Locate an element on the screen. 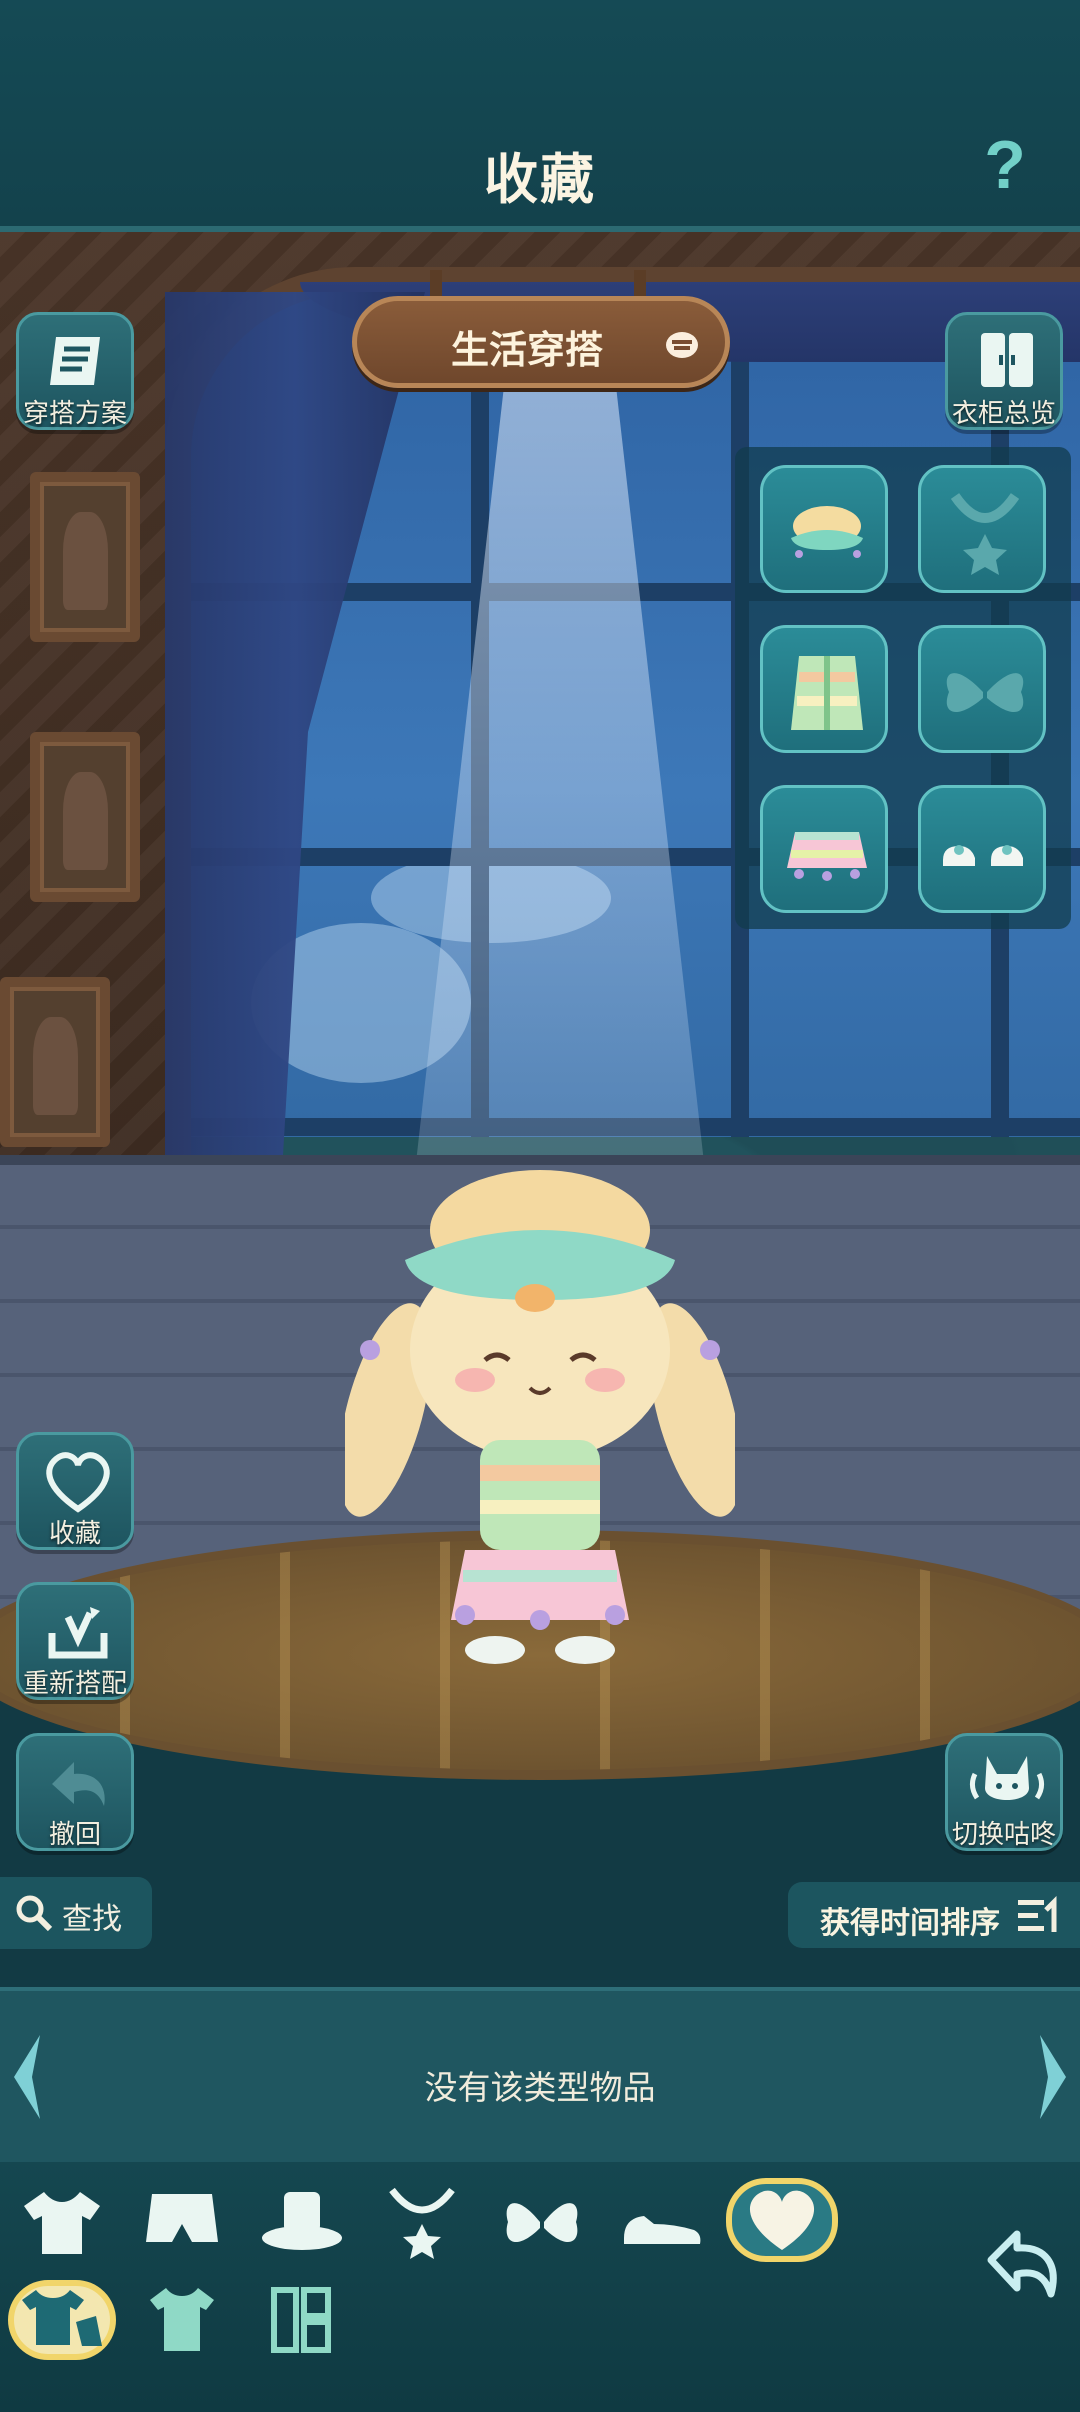  pants-icon is located at coordinates (182, 2218).